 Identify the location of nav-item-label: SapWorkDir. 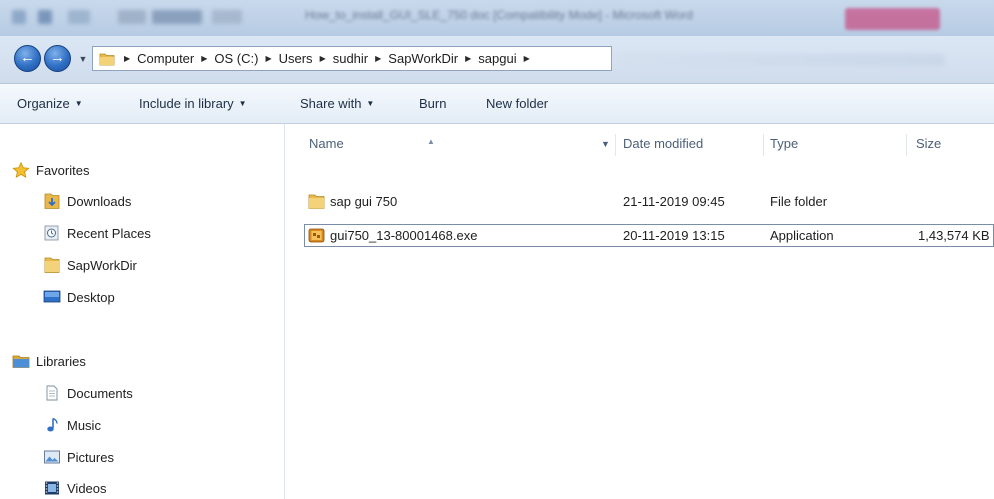
(102, 265).